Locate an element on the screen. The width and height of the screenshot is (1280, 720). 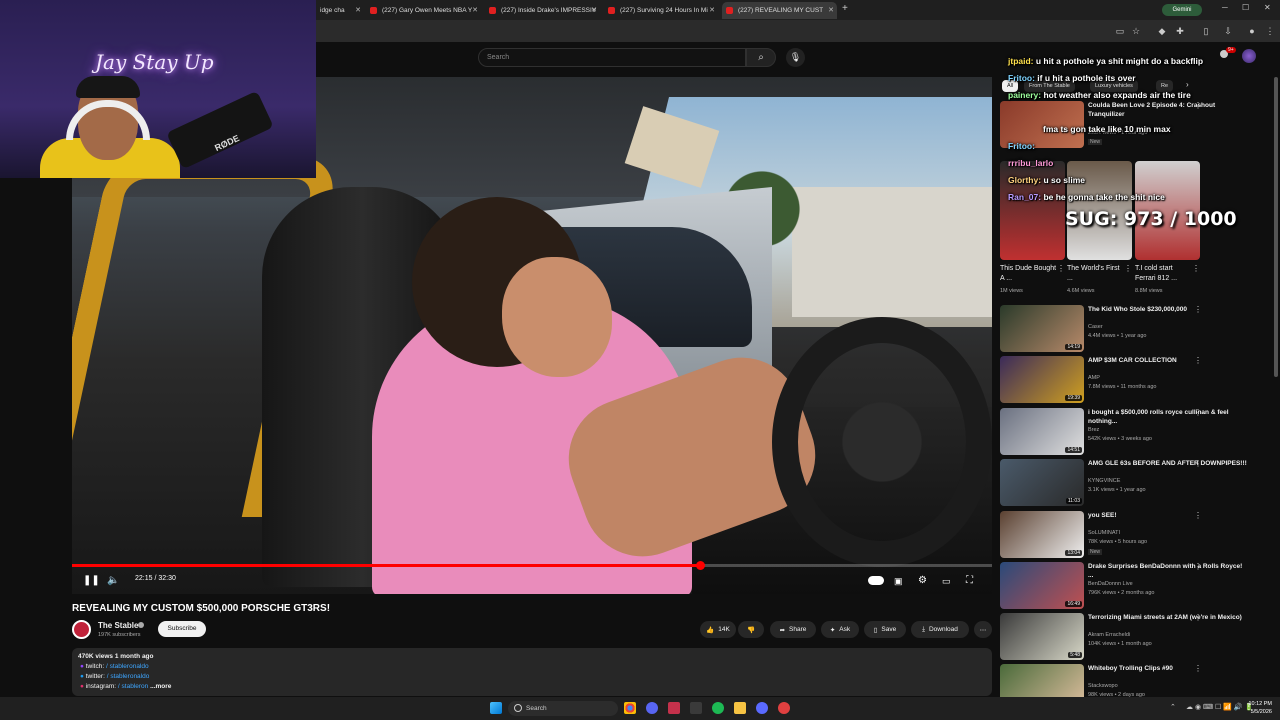
twitter-link: / stableronaldo is located at coordinates (128, 676).